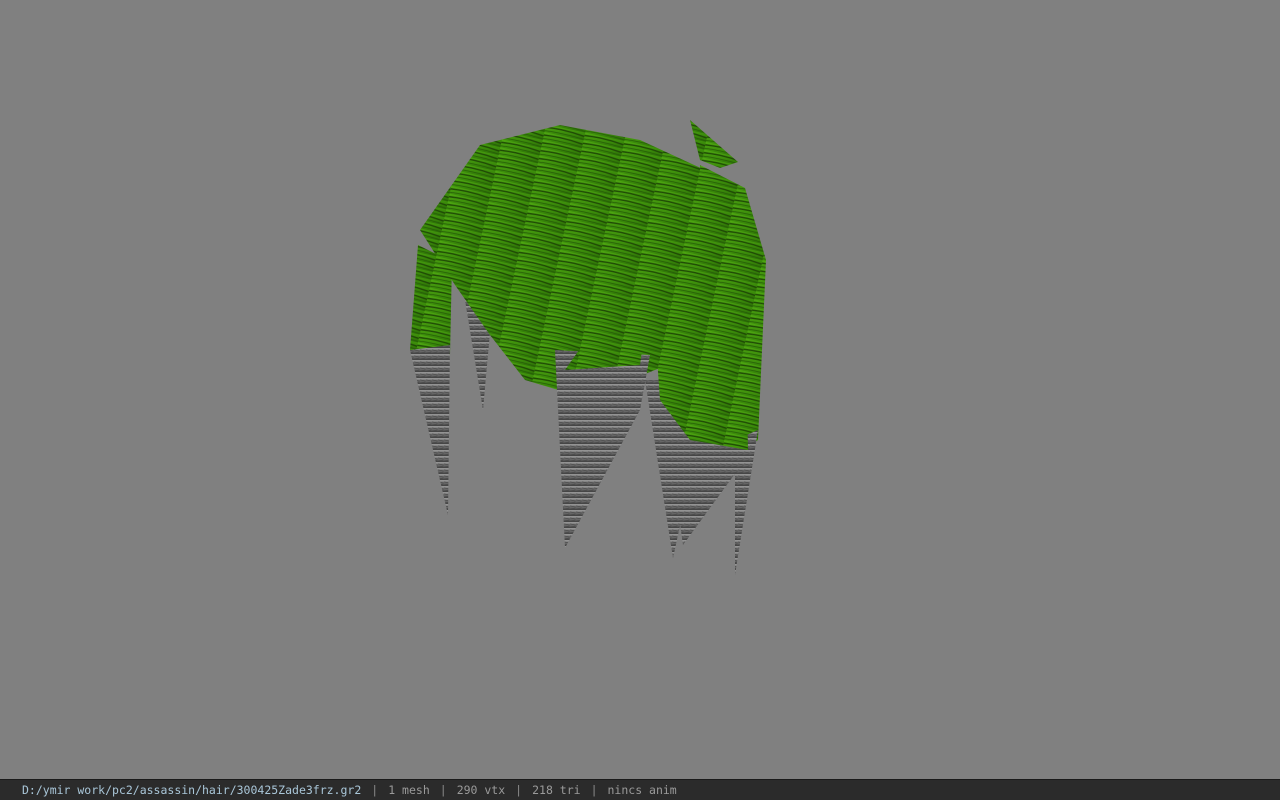 This screenshot has height=800, width=1280. What do you see at coordinates (431, 380) in the screenshot?
I see `hair-strand-left` at bounding box center [431, 380].